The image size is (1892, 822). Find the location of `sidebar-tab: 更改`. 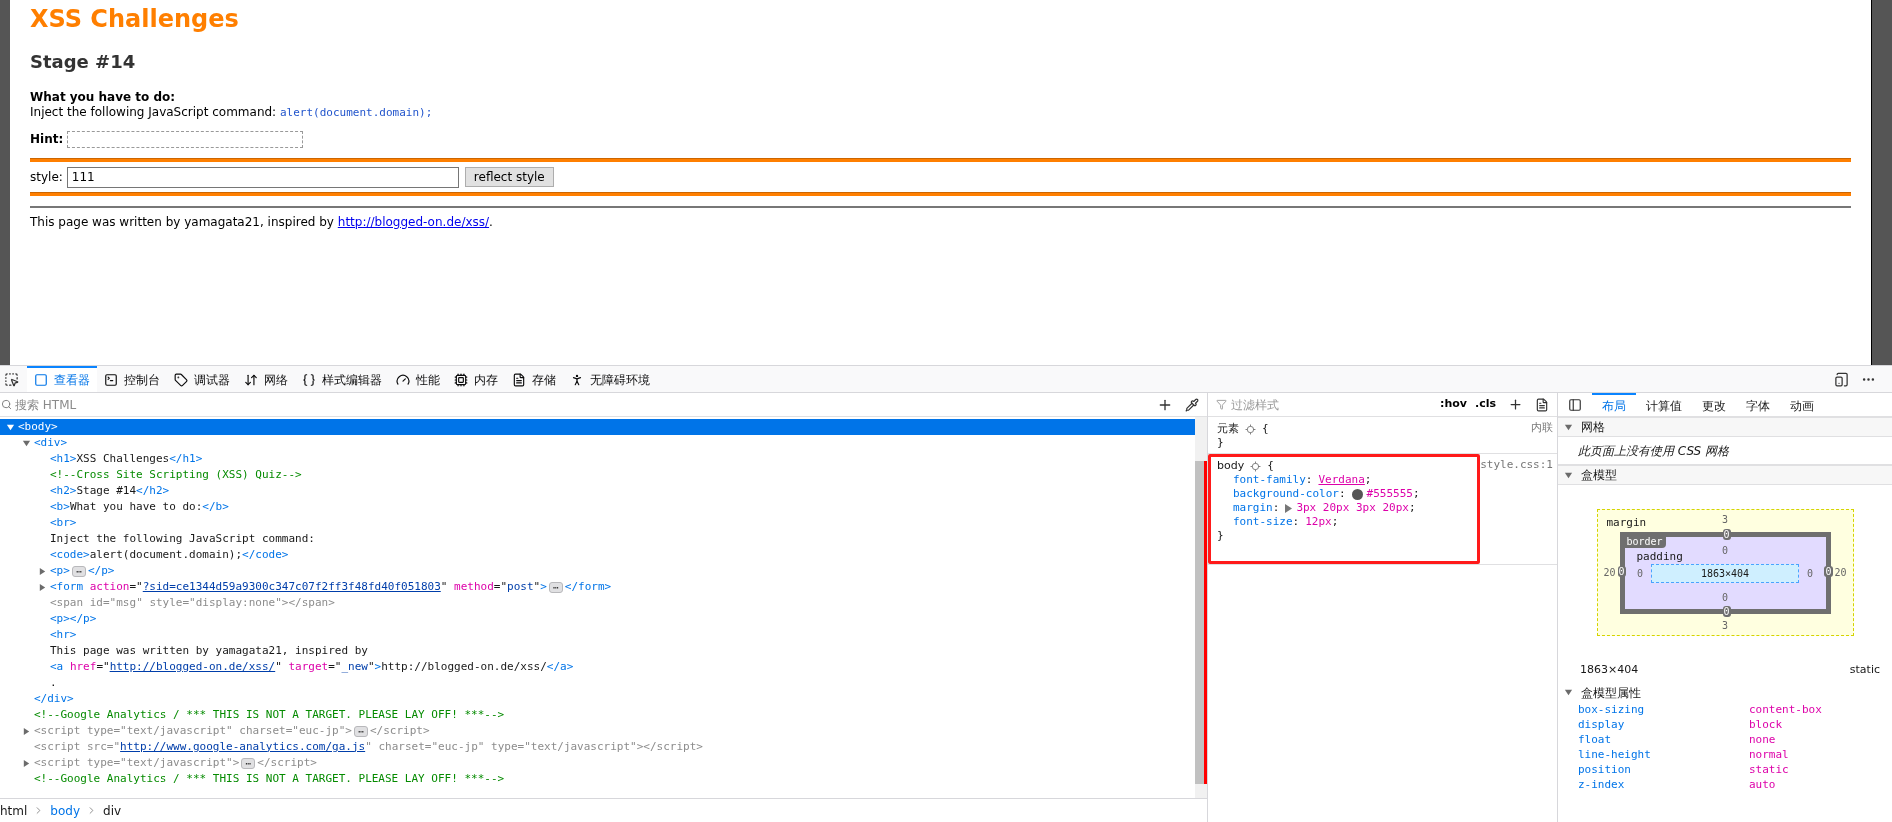

sidebar-tab: 更改 is located at coordinates (1714, 404).